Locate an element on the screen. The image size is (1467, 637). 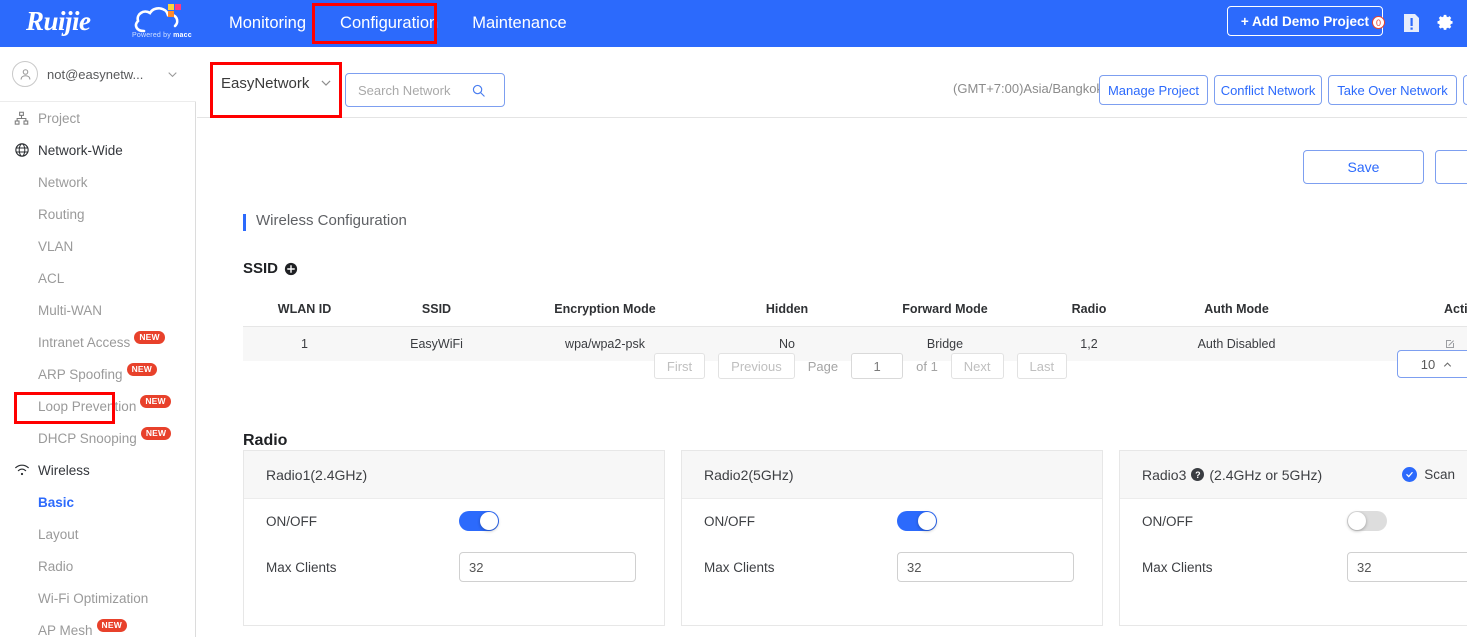
sidebar-item-label: Network is located at coordinates (63, 182).